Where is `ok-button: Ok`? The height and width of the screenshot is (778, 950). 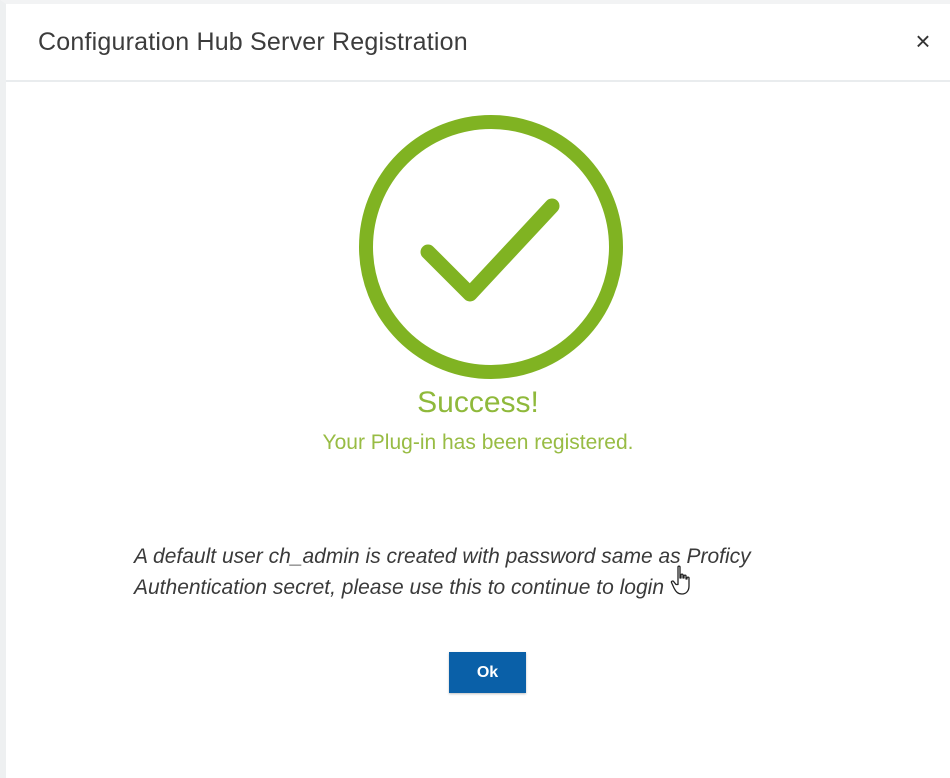
ok-button: Ok is located at coordinates (487, 672).